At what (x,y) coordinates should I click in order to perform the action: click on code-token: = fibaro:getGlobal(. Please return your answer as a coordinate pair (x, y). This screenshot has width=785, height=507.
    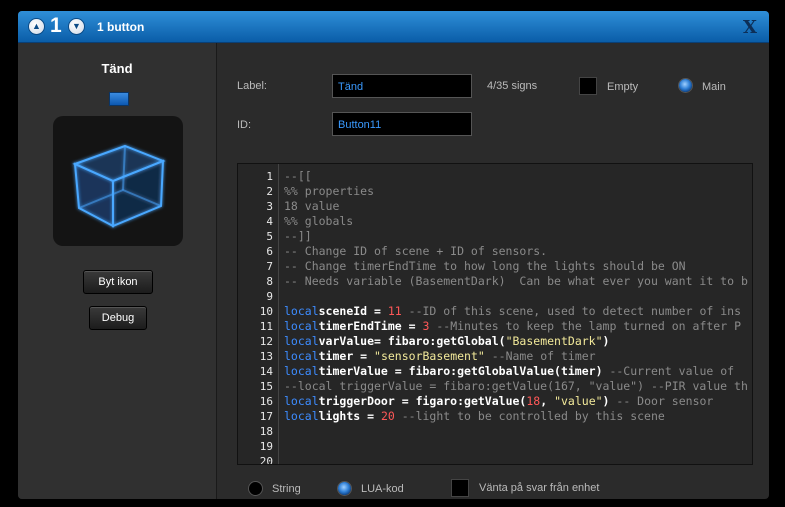
    Looking at the image, I should click on (440, 341).